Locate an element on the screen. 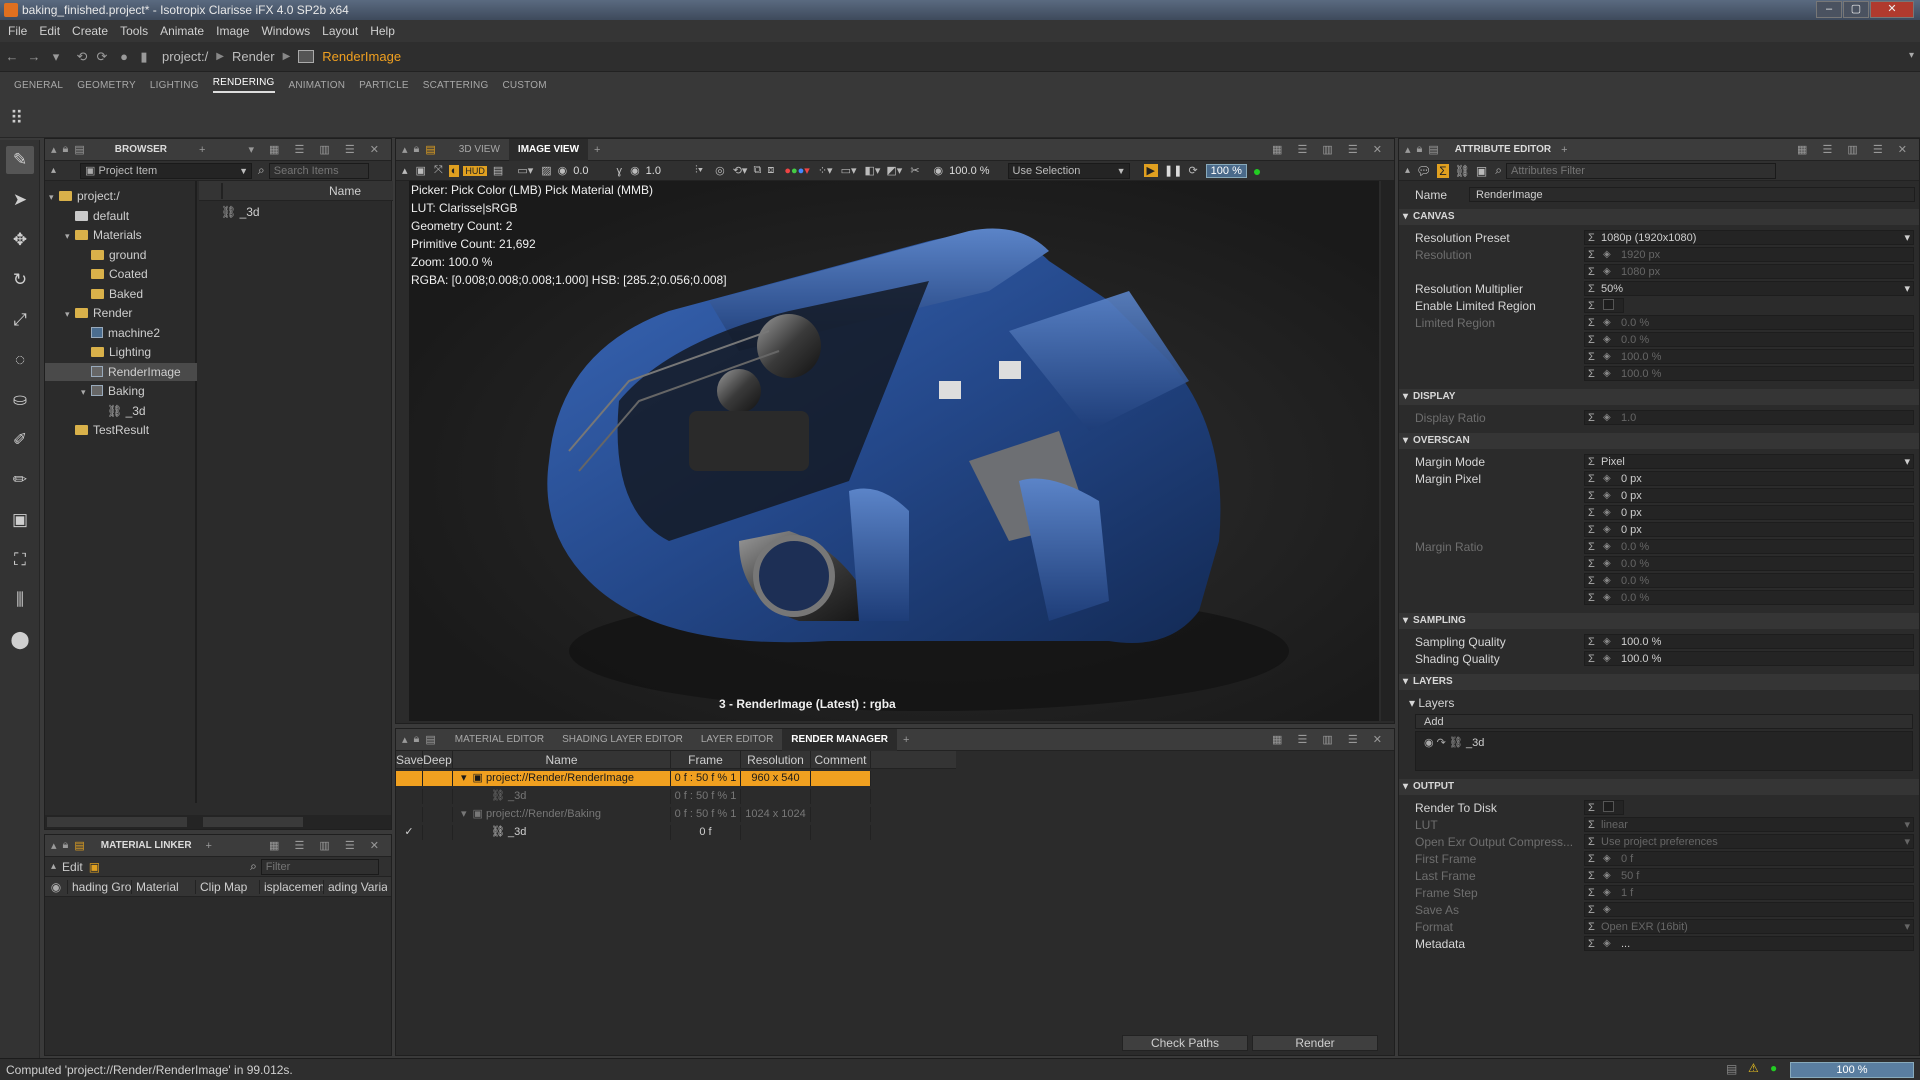 This screenshot has width=1920, height=1080. visibility-eye-icon: ◉ is located at coordinates (56, 887).